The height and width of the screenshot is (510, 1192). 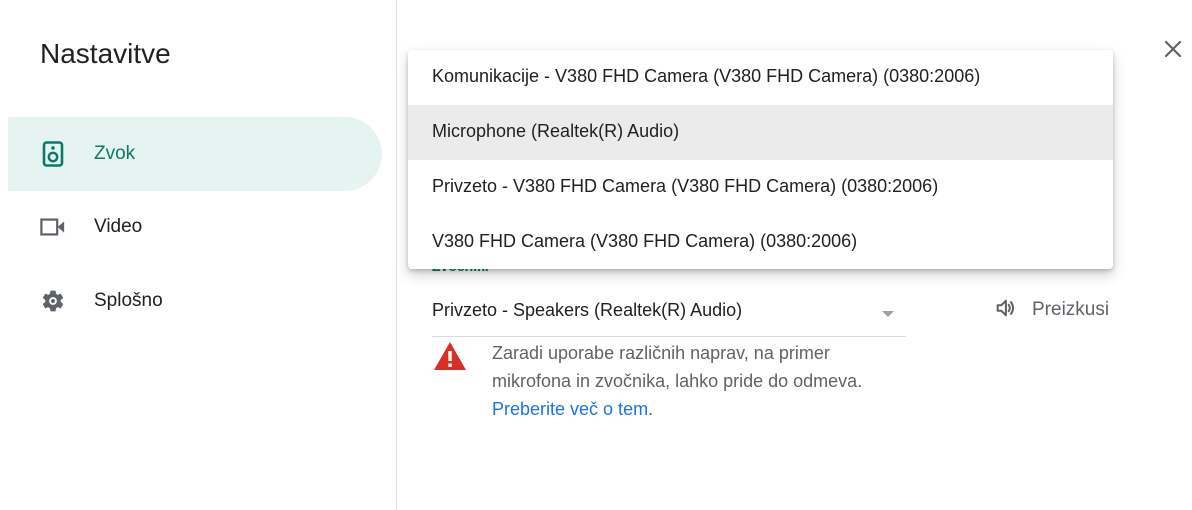 What do you see at coordinates (195, 154) in the screenshot?
I see `sidebar-item-zvok: Zvok` at bounding box center [195, 154].